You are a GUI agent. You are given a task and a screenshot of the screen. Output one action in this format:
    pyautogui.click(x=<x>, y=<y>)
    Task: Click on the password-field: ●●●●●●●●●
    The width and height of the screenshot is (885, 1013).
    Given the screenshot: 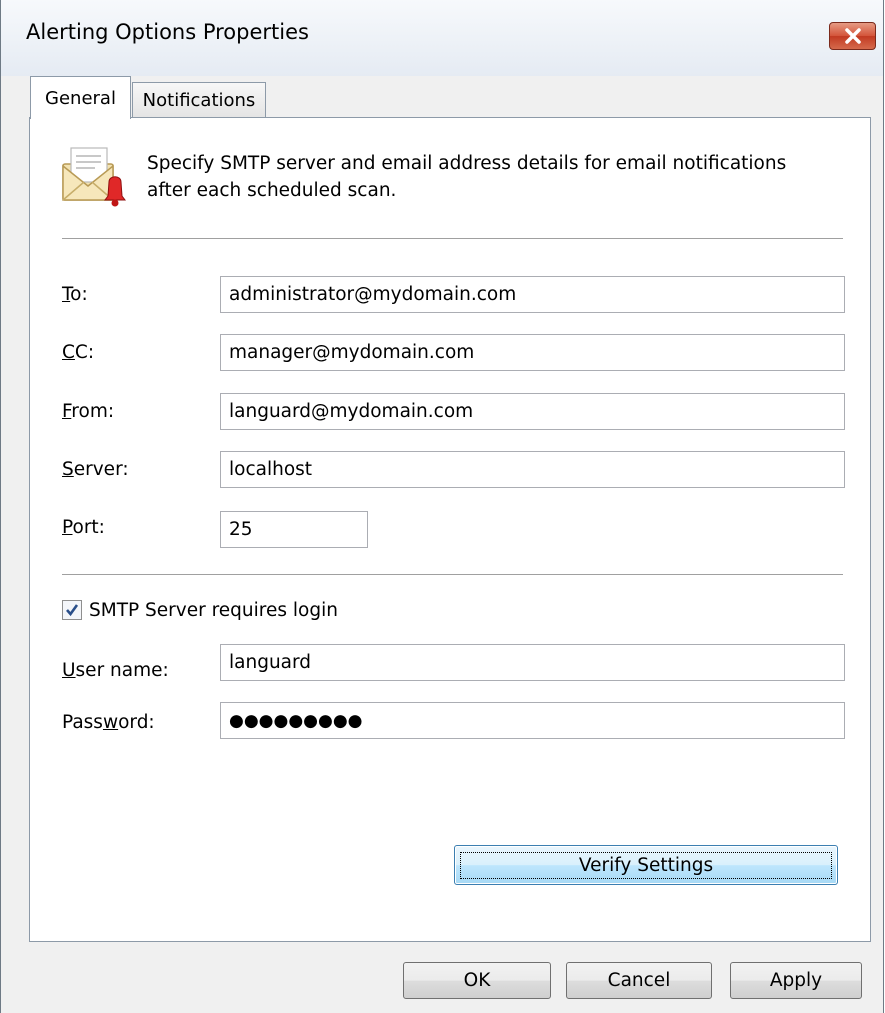 What is the action you would take?
    pyautogui.click(x=532, y=720)
    